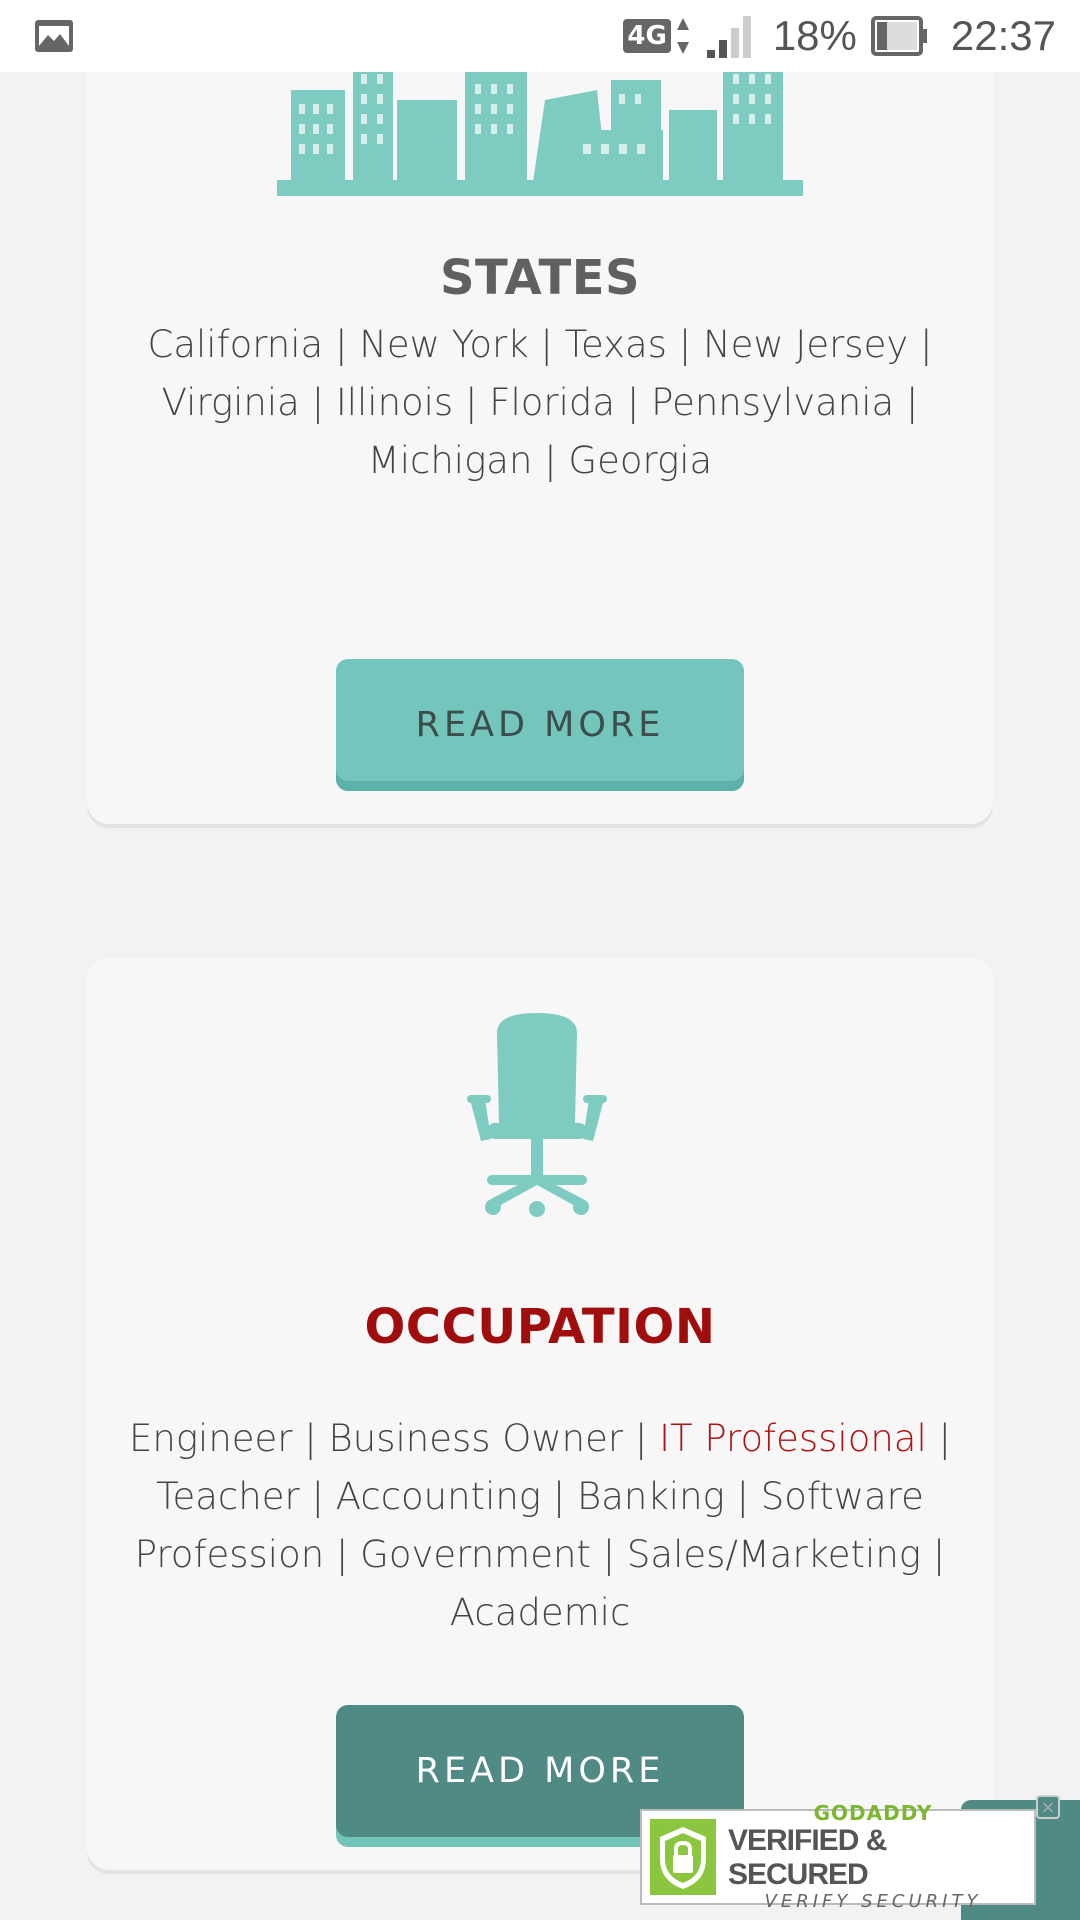  I want to click on state-link: Michigan, so click(450, 460).